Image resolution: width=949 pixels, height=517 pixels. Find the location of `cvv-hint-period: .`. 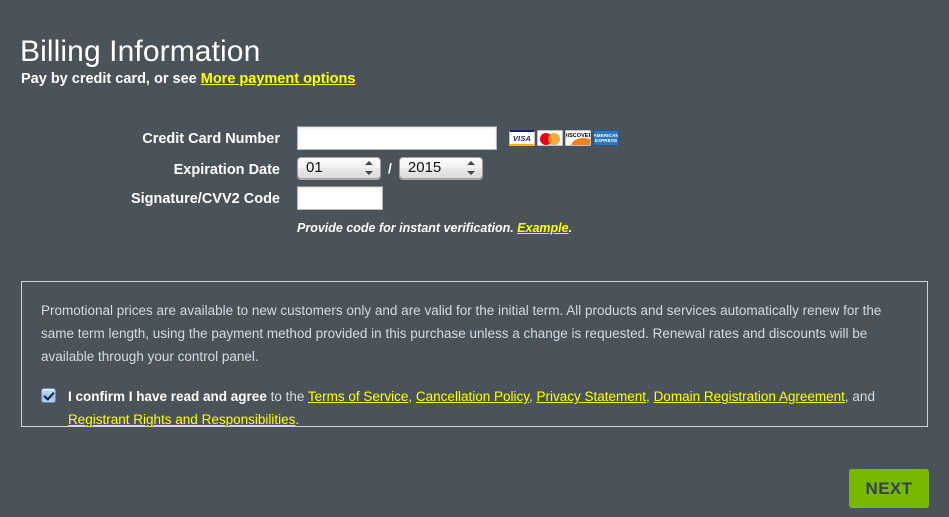

cvv-hint-period: . is located at coordinates (570, 228).